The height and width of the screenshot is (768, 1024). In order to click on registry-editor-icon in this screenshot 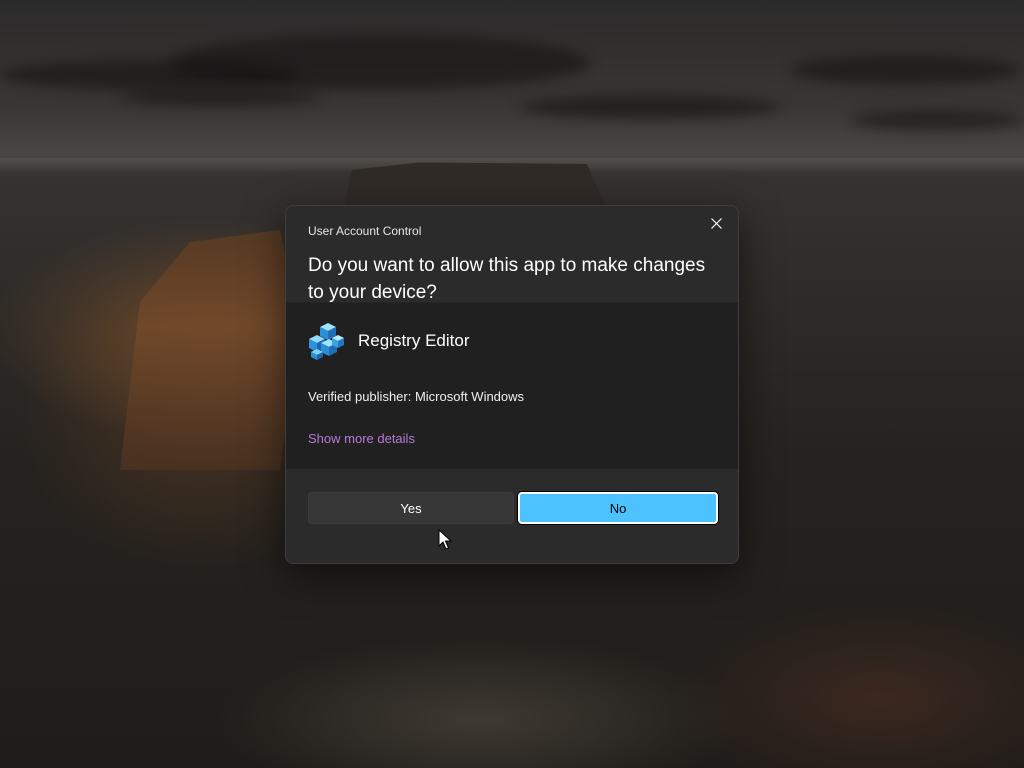, I will do `click(326, 341)`.